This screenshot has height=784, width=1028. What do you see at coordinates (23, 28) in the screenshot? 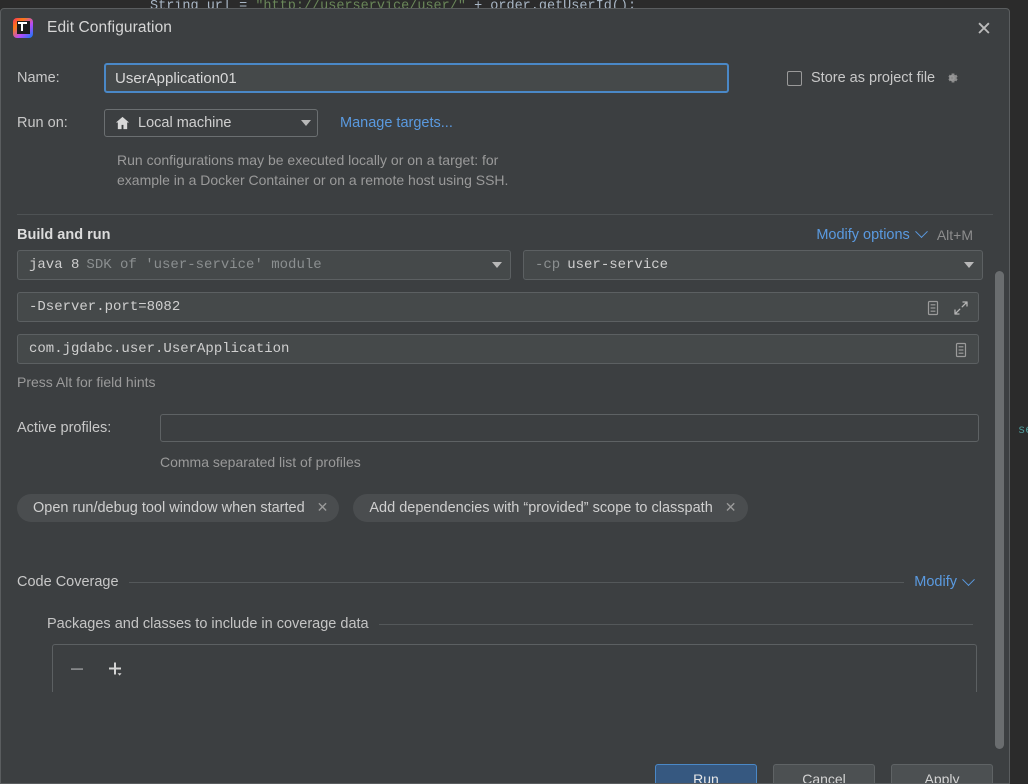
I see `intellij-idea-icon` at bounding box center [23, 28].